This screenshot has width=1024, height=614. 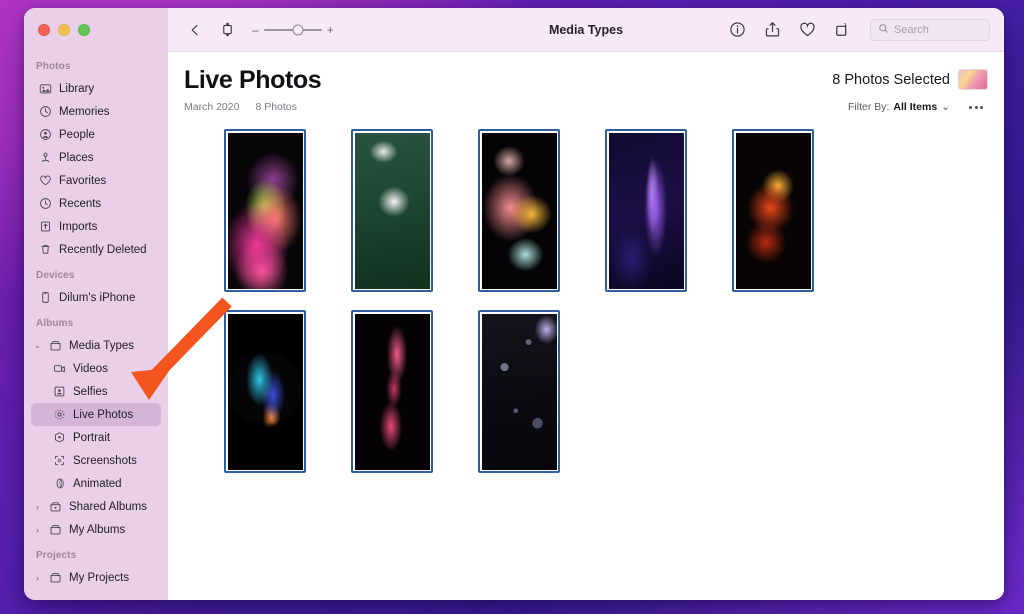 What do you see at coordinates (842, 30) in the screenshot?
I see `rotate-button` at bounding box center [842, 30].